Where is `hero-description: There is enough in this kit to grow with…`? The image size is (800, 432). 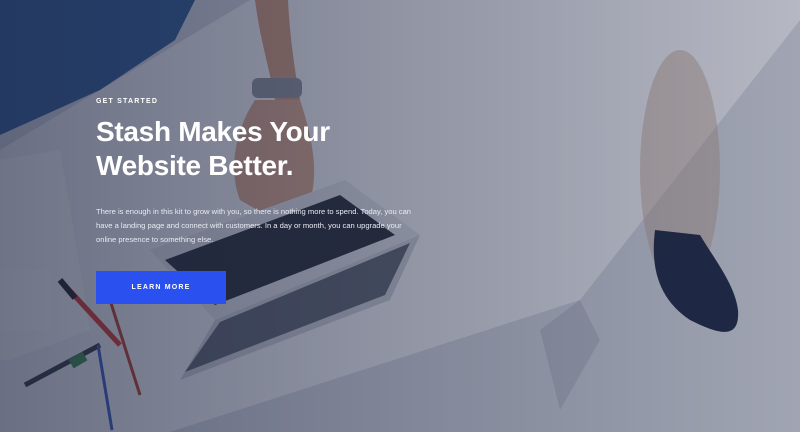
hero-description: There is enough in this kit to grow with… is located at coordinates (254, 225).